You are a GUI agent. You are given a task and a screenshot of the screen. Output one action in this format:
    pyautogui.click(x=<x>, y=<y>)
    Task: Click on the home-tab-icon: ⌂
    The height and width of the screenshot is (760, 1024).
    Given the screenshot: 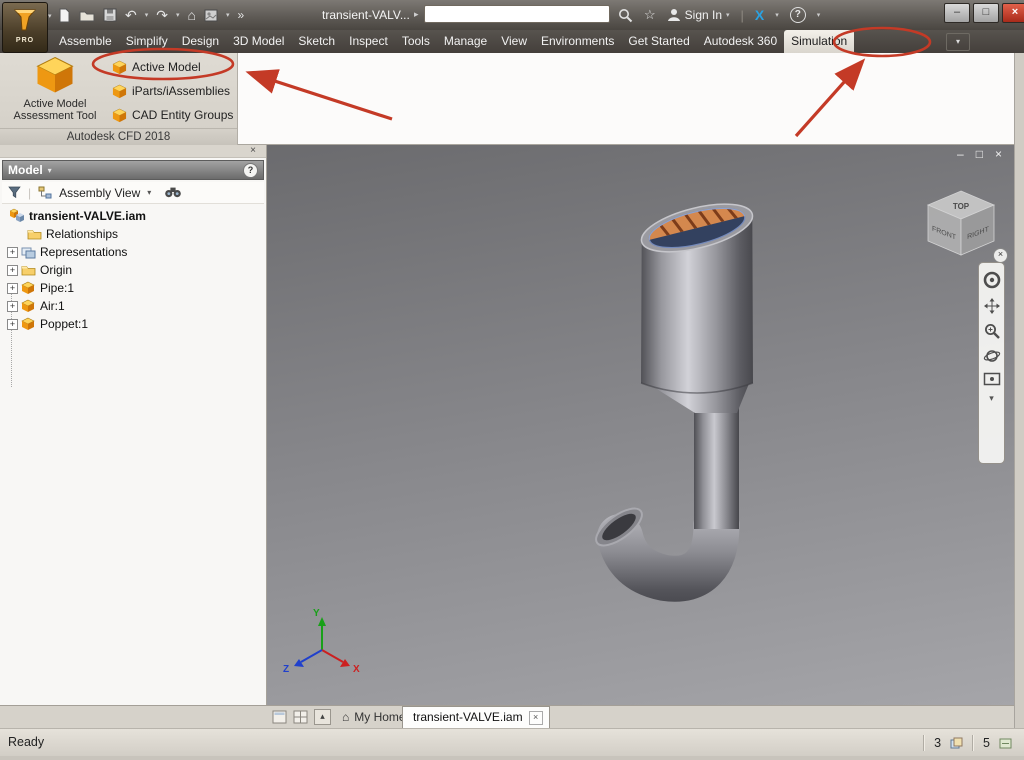 What is the action you would take?
    pyautogui.click(x=346, y=717)
    